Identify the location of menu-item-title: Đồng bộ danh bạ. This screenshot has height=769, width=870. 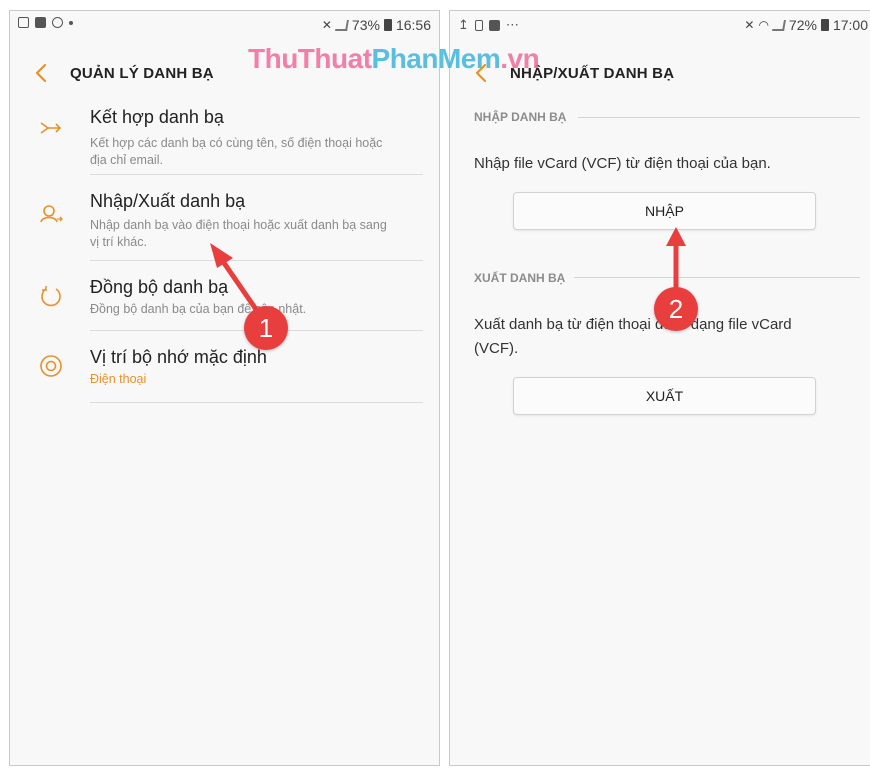
(159, 287).